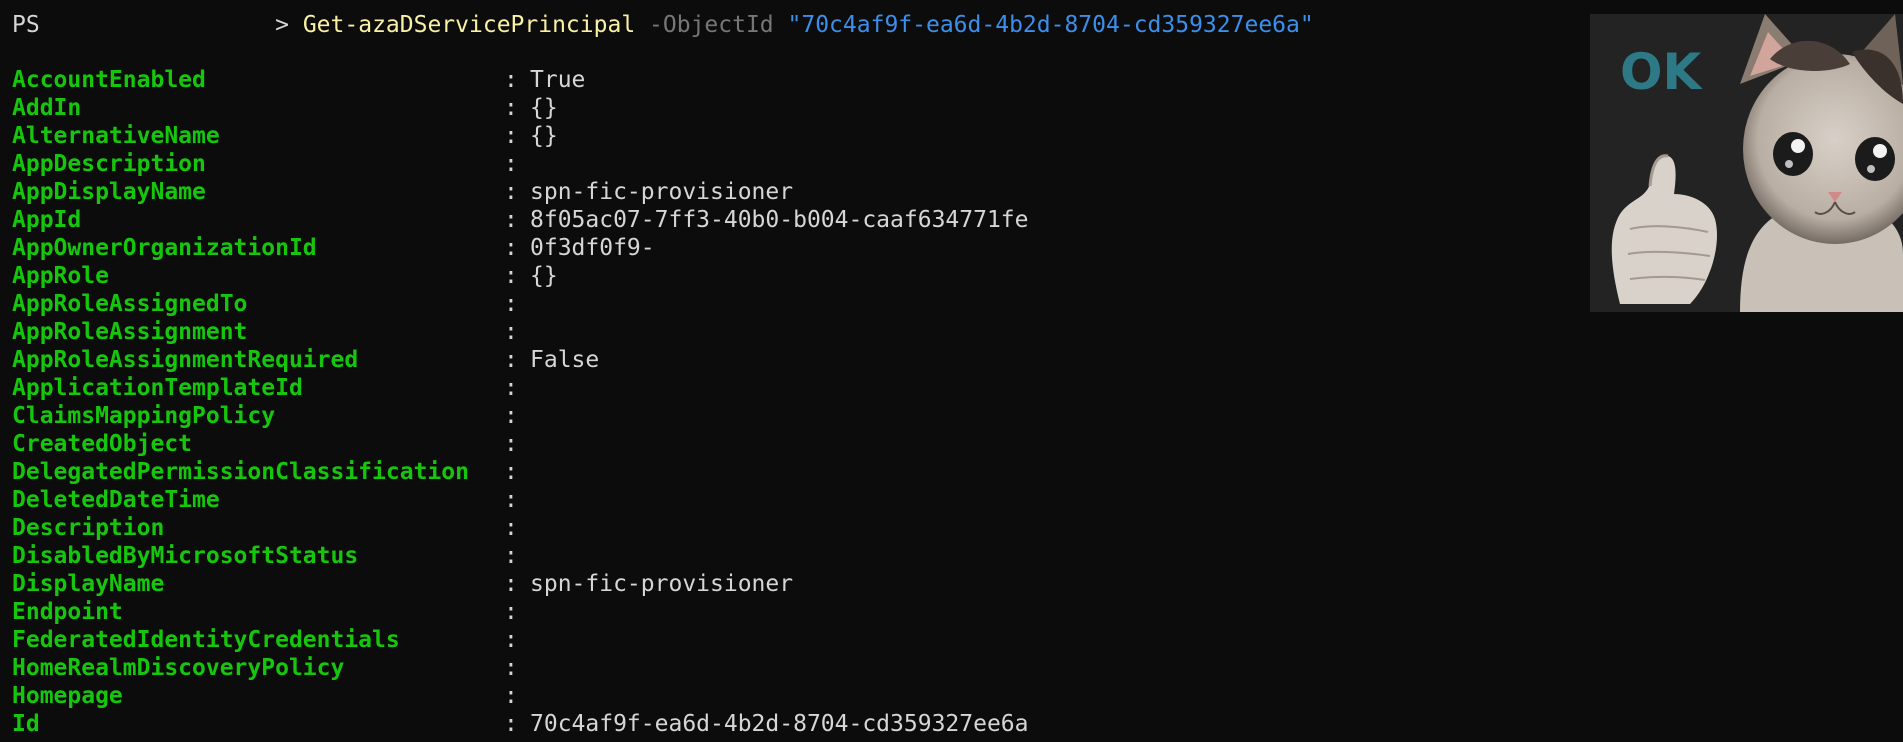 The height and width of the screenshot is (742, 1903). What do you see at coordinates (130, 304) in the screenshot?
I see `property-name: AppRoleAssignedTo` at bounding box center [130, 304].